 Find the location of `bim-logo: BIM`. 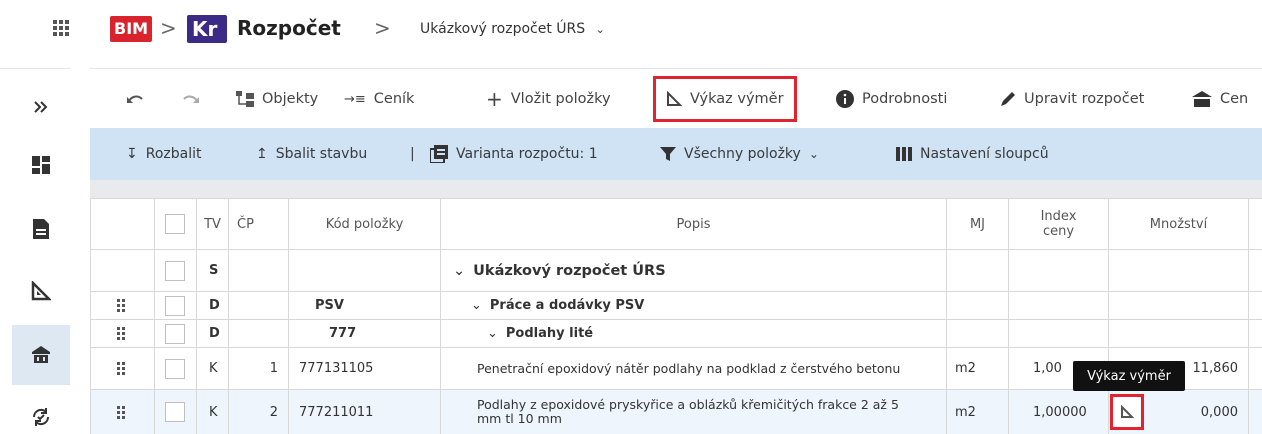

bim-logo: BIM is located at coordinates (131, 29).